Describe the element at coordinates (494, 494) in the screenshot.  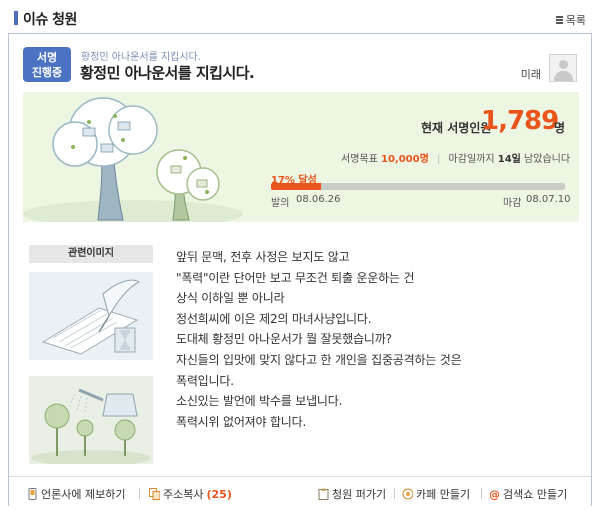
I see `at-icon: @` at that location.